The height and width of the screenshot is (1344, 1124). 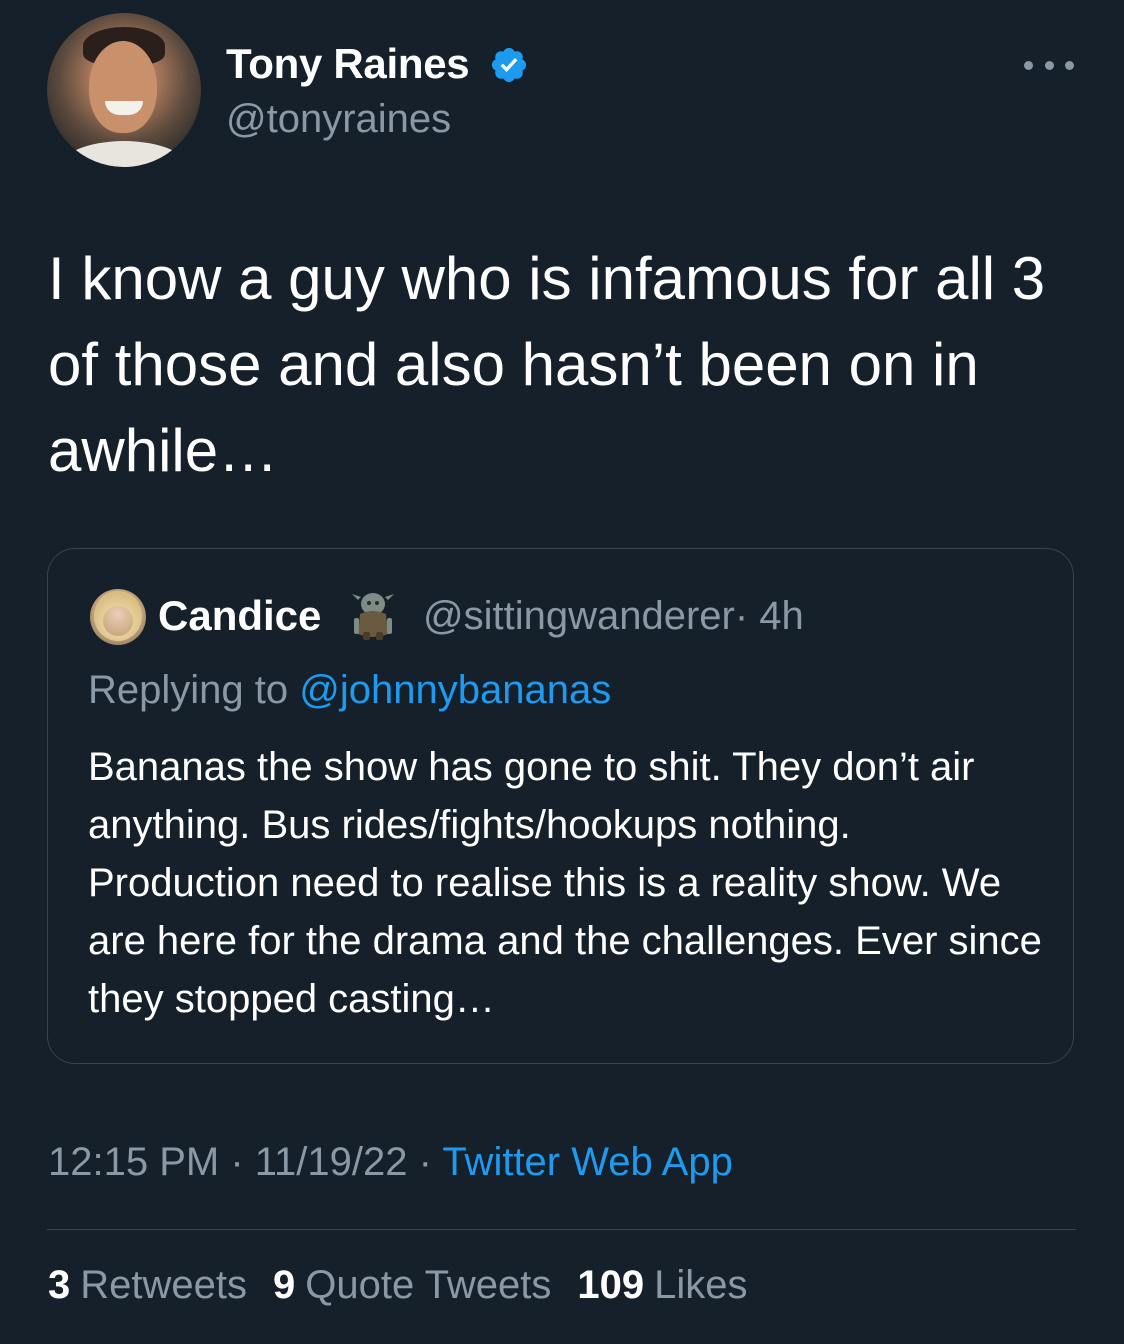 What do you see at coordinates (59, 1285) in the screenshot?
I see `retweets-count: 3` at bounding box center [59, 1285].